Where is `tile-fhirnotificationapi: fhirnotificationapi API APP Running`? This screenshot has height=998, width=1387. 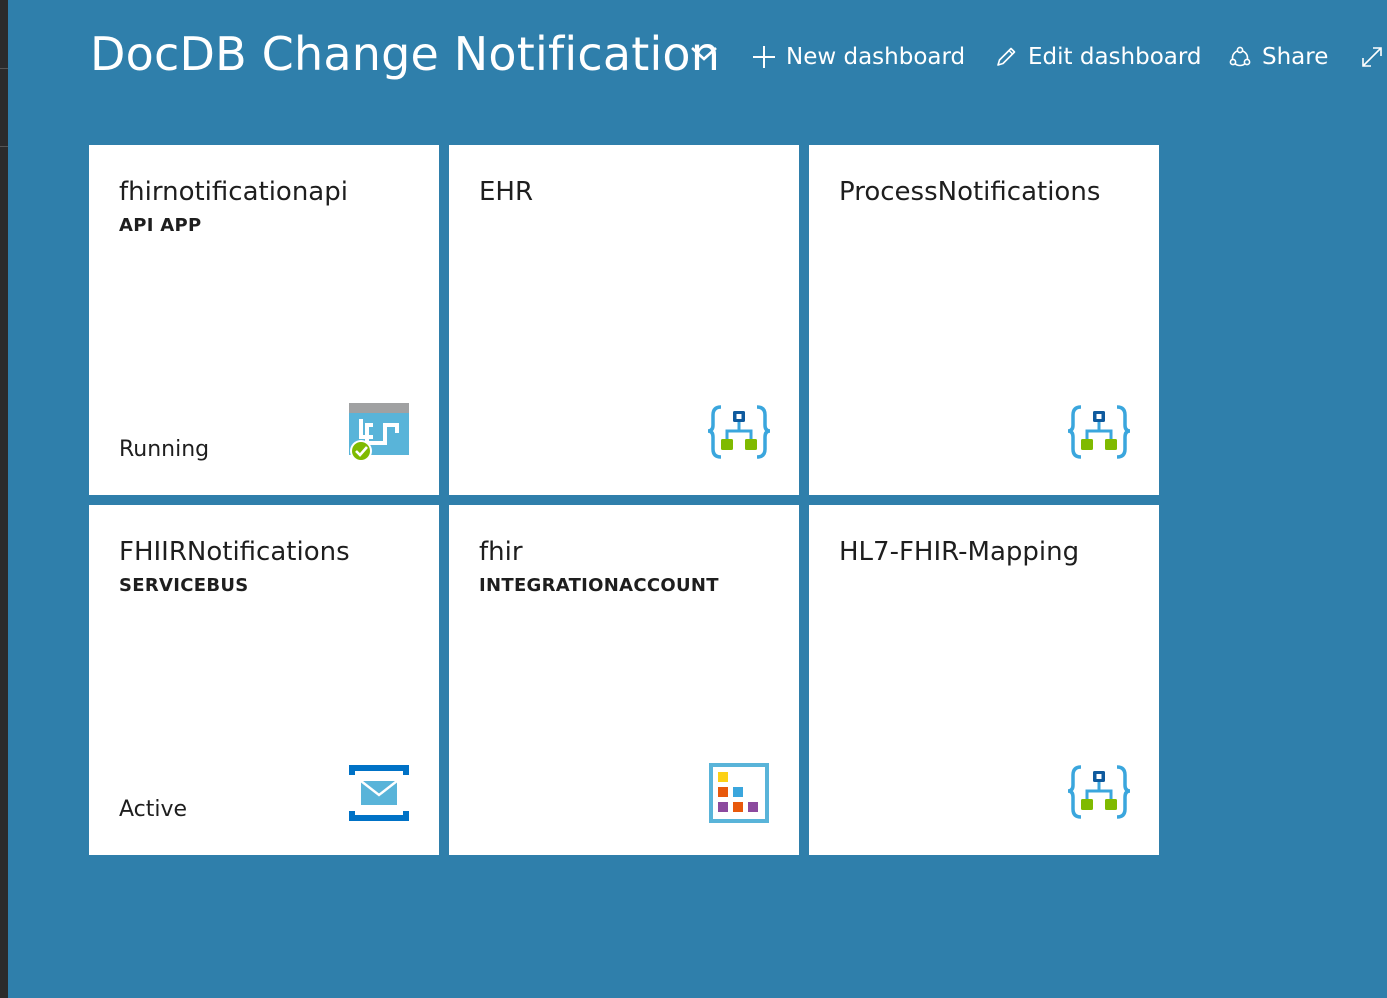
tile-fhirnotificationapi: fhirnotificationapi API APP Running is located at coordinates (264, 320).